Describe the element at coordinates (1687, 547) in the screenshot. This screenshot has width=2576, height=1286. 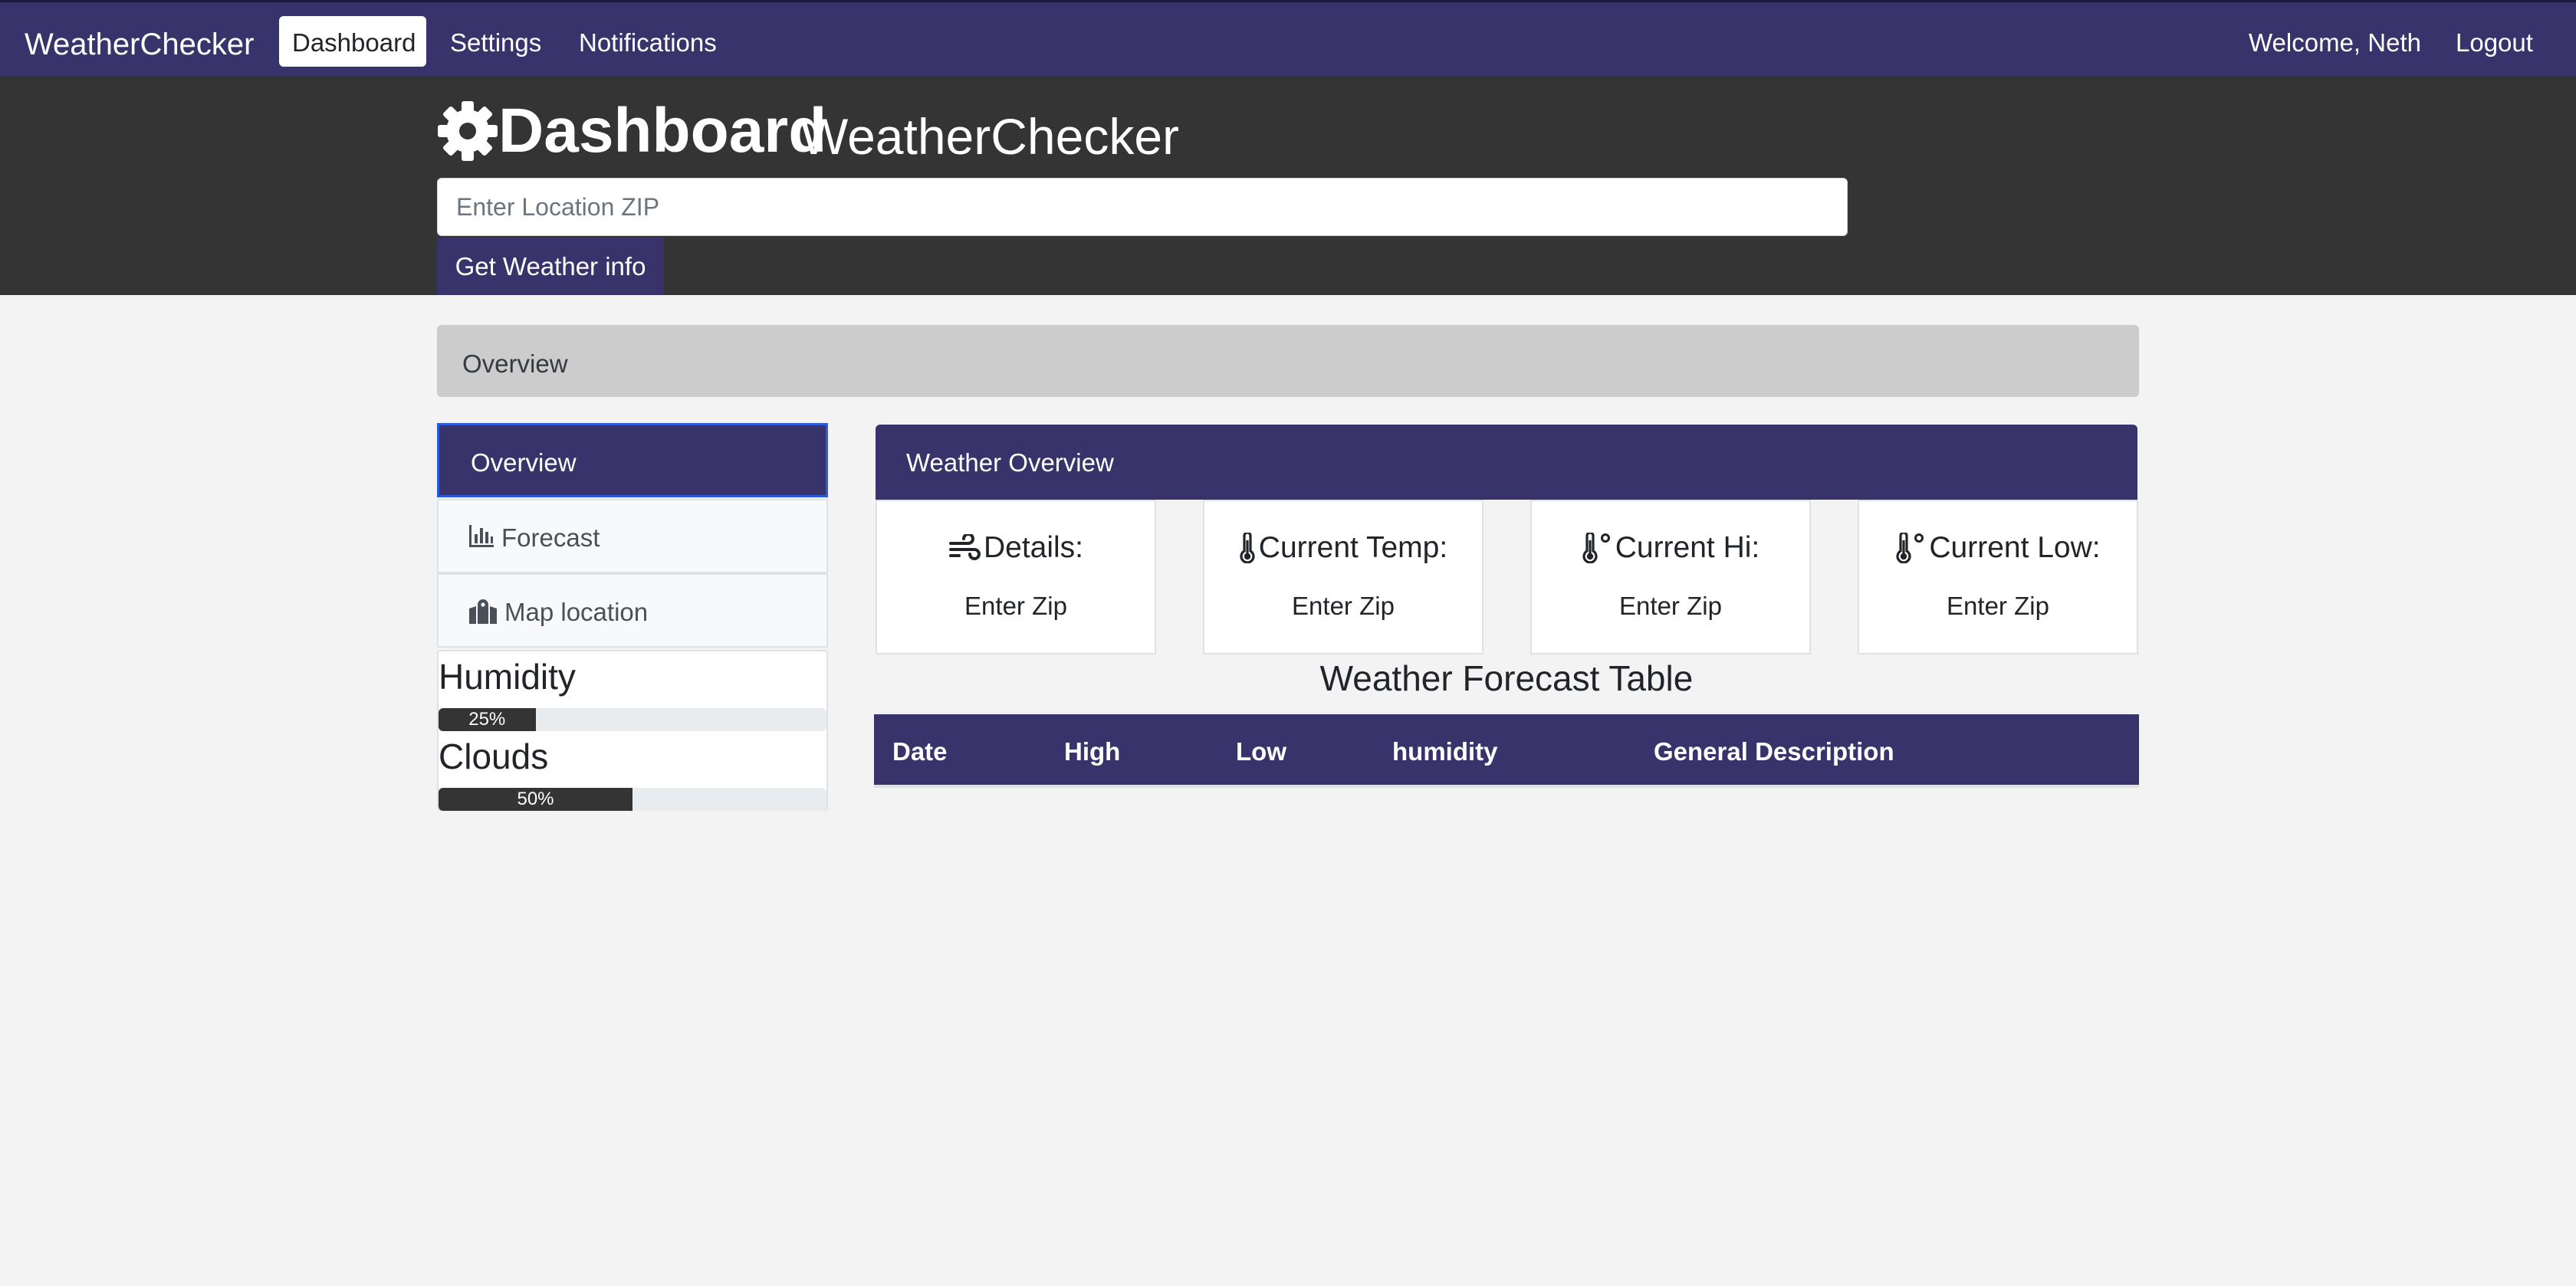
I see `current-hi-title: Current Hi:` at that location.